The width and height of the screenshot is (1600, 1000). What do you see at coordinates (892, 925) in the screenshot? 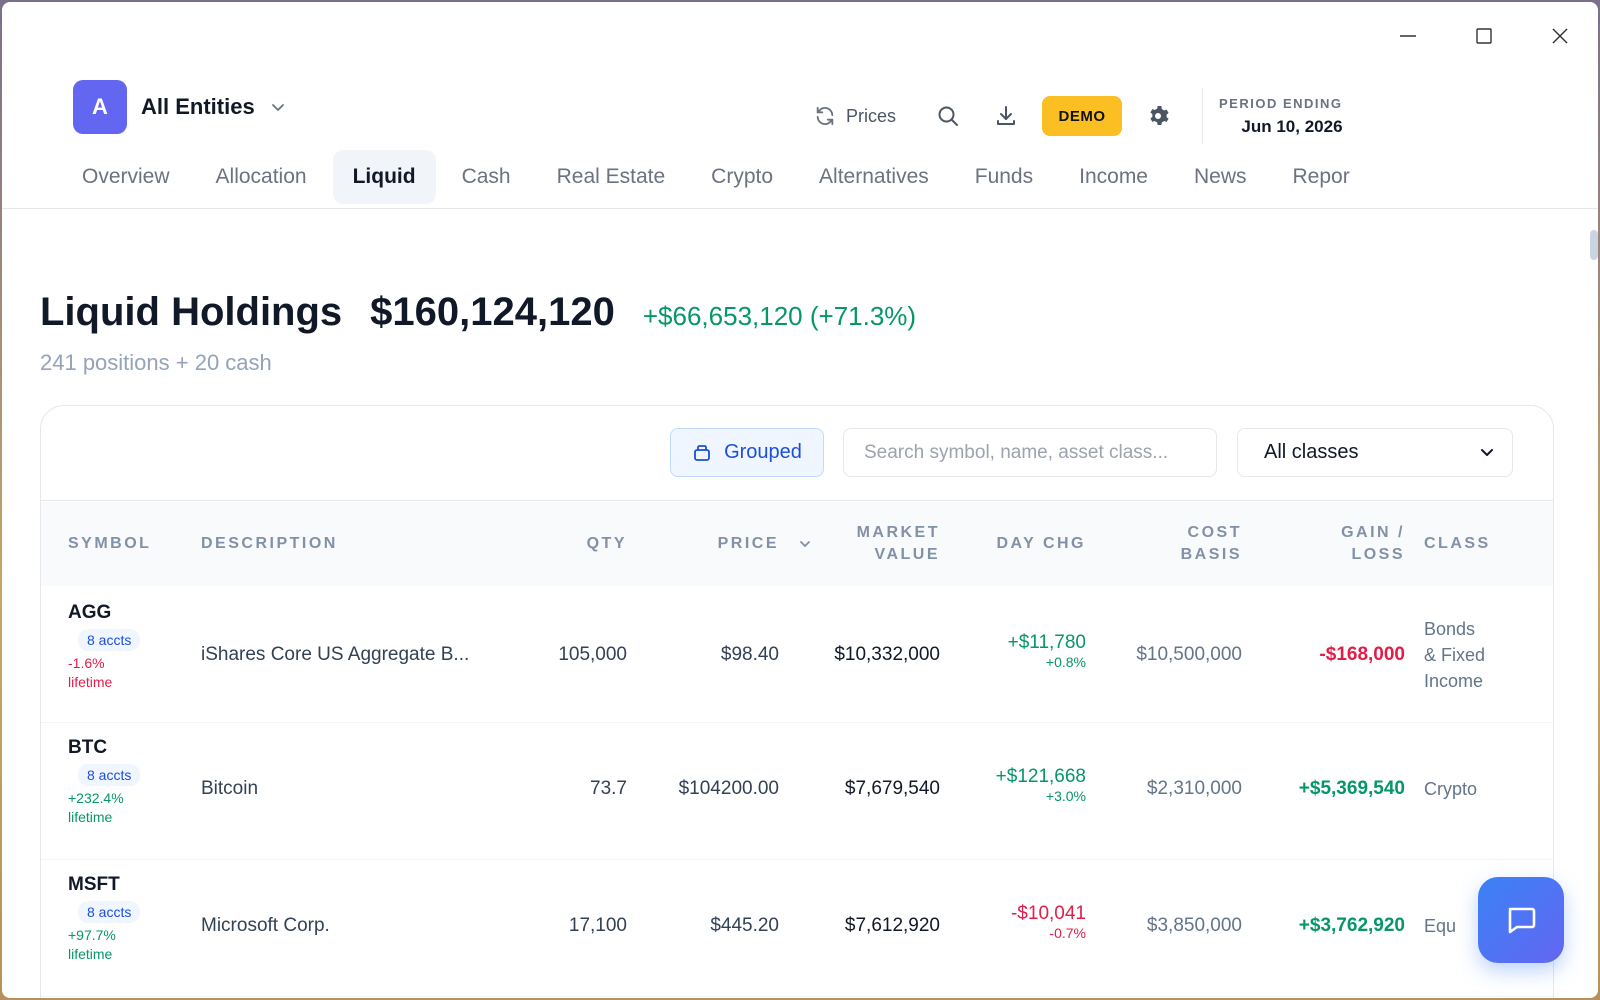
I see `market-value-cell: $7,612,920` at bounding box center [892, 925].